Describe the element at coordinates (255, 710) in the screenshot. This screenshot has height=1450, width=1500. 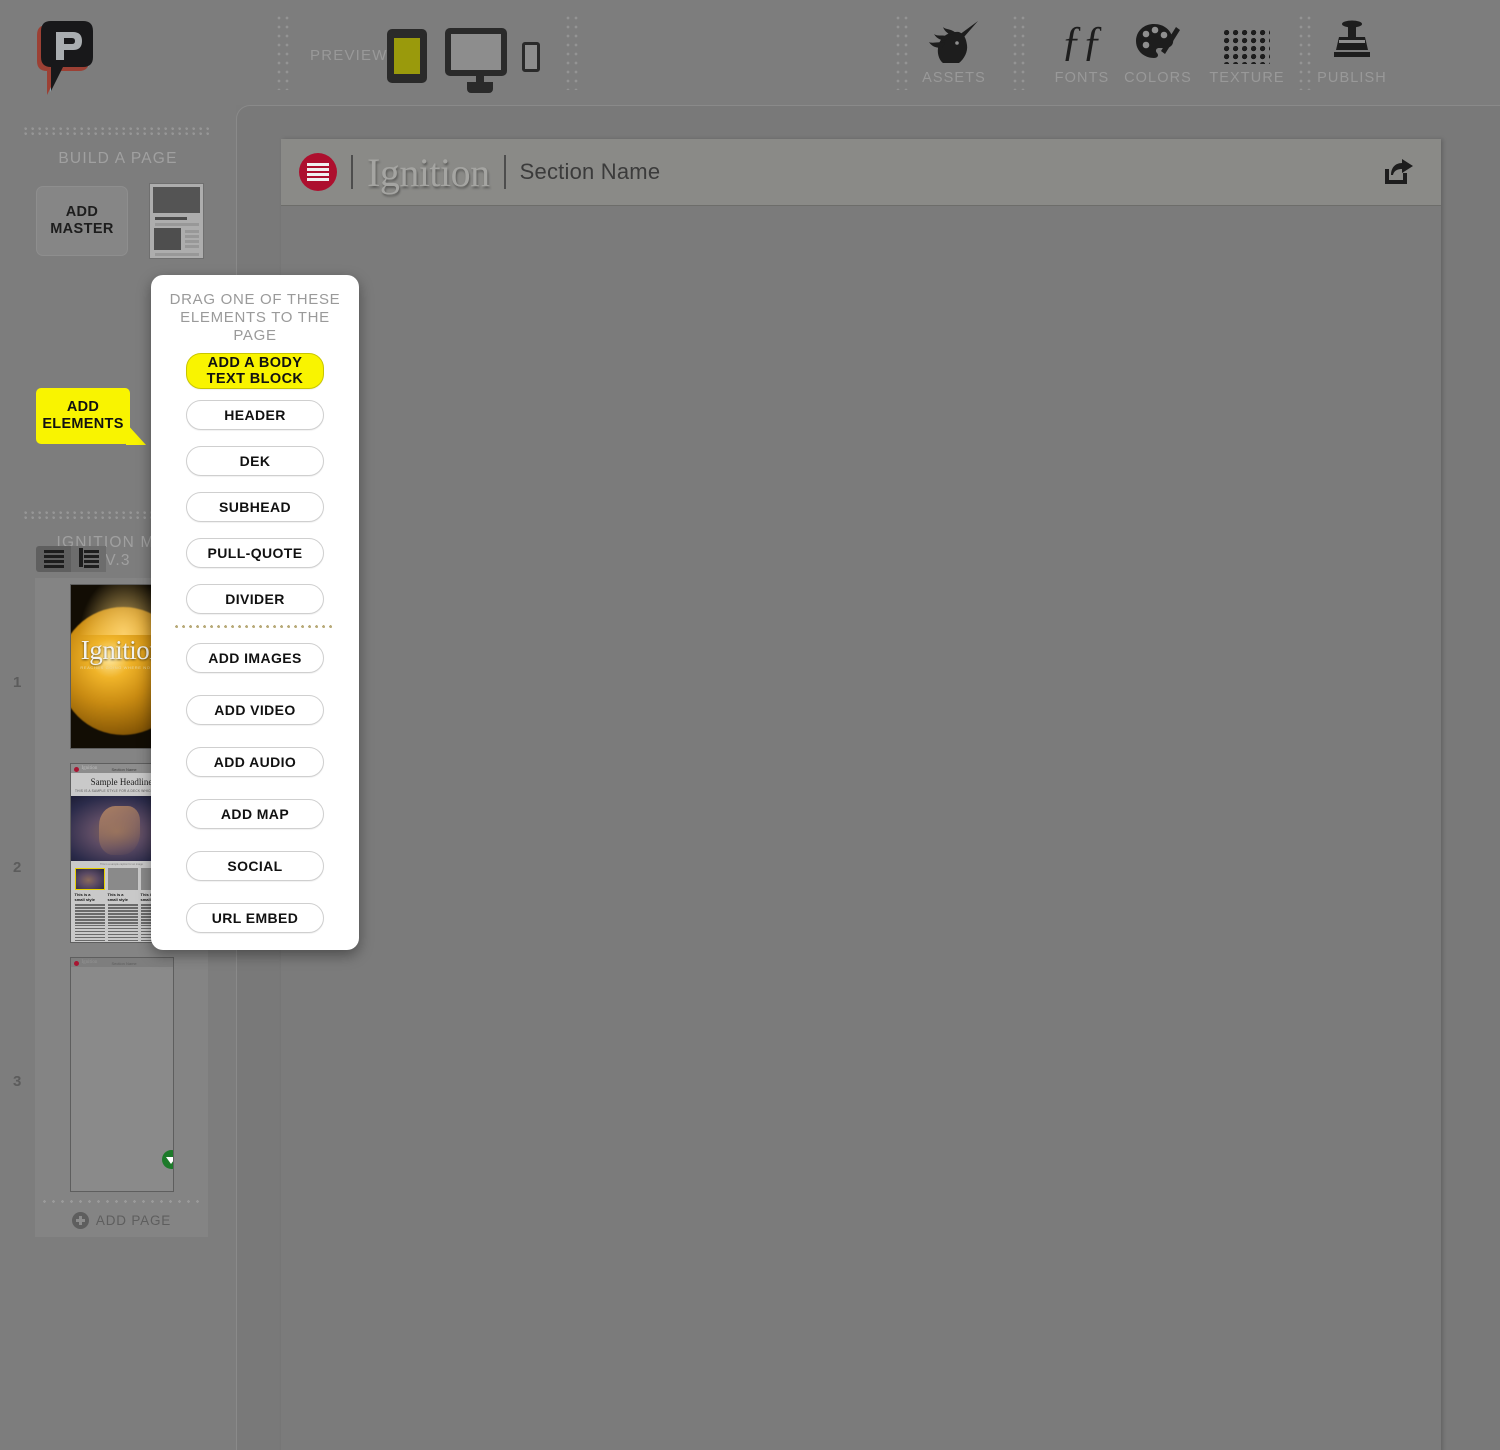
I see `element-add-video: ADD VIDEO` at that location.